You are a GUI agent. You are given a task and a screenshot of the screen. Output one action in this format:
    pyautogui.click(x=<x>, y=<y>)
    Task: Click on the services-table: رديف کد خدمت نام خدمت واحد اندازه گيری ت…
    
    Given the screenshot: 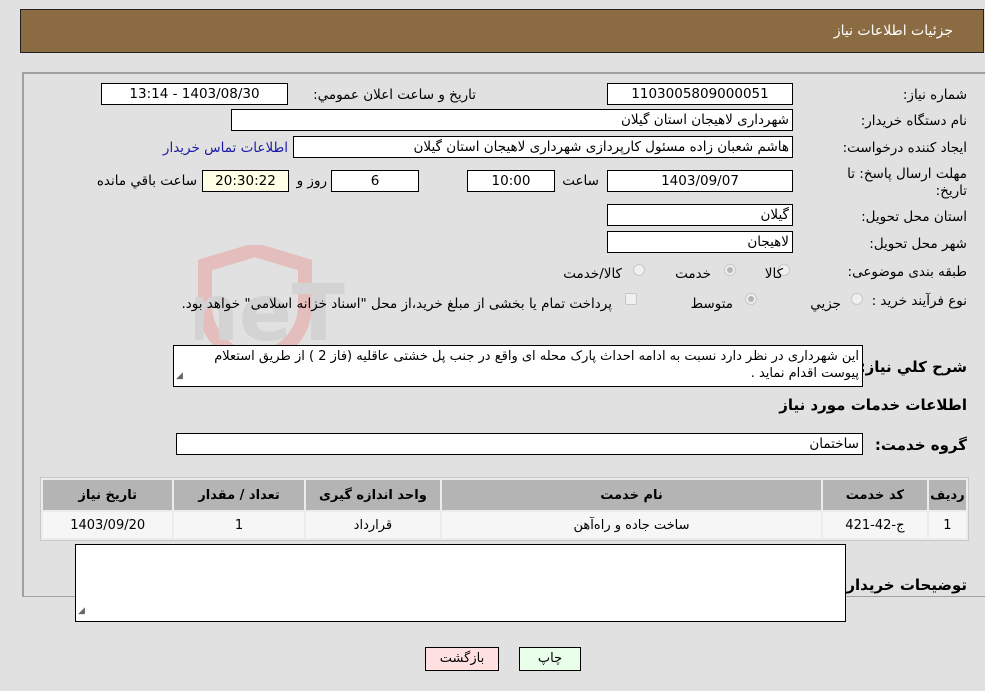 What is the action you would take?
    pyautogui.click(x=504, y=509)
    